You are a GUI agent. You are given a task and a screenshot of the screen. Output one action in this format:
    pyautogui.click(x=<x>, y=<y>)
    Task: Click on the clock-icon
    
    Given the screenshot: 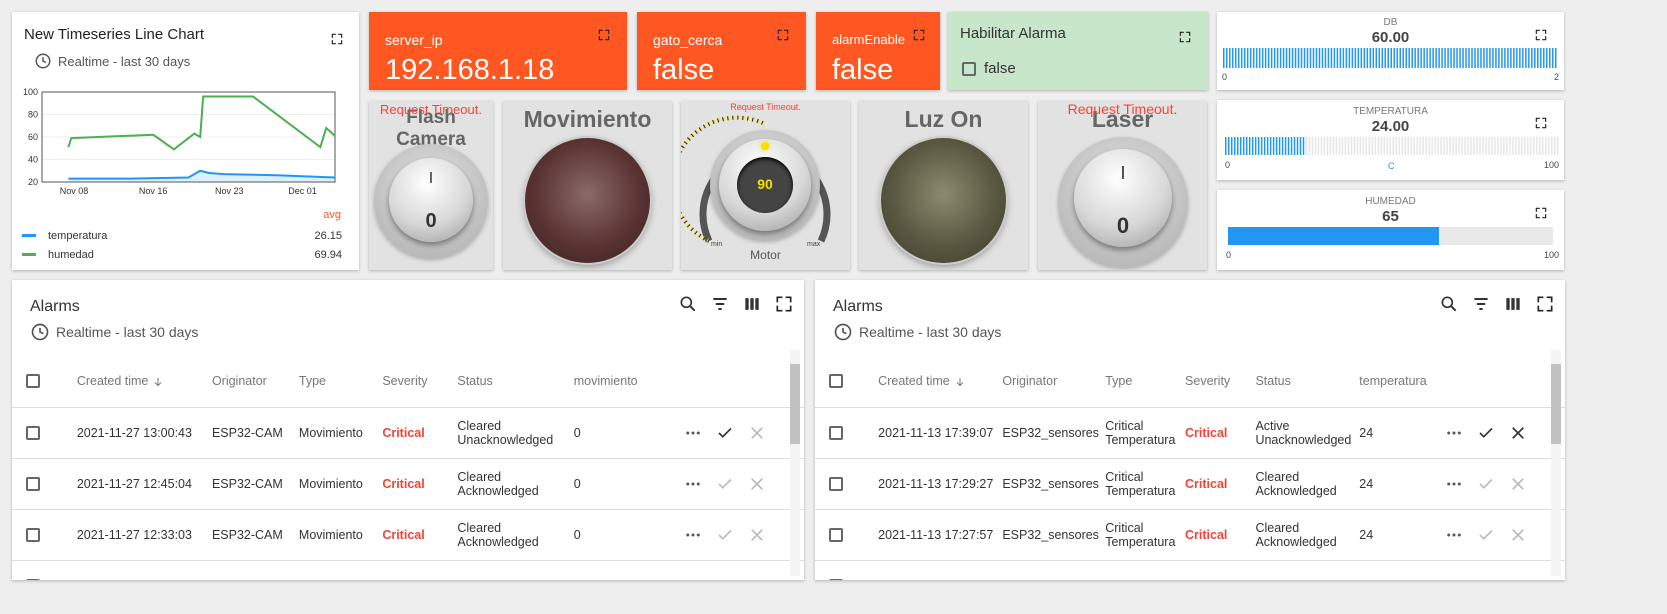 What is the action you would take?
    pyautogui.click(x=40, y=332)
    